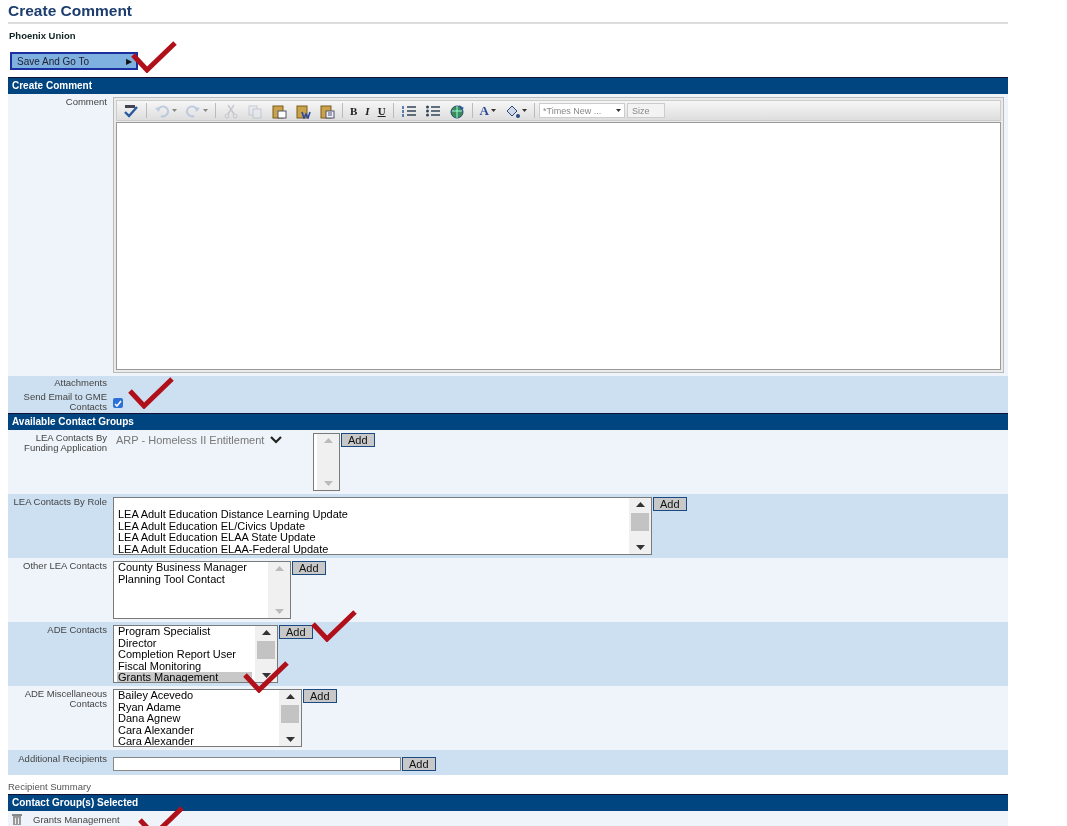 This screenshot has width=1067, height=826. Describe the element at coordinates (508, 85) in the screenshot. I see `section-header: Create Comment` at that location.